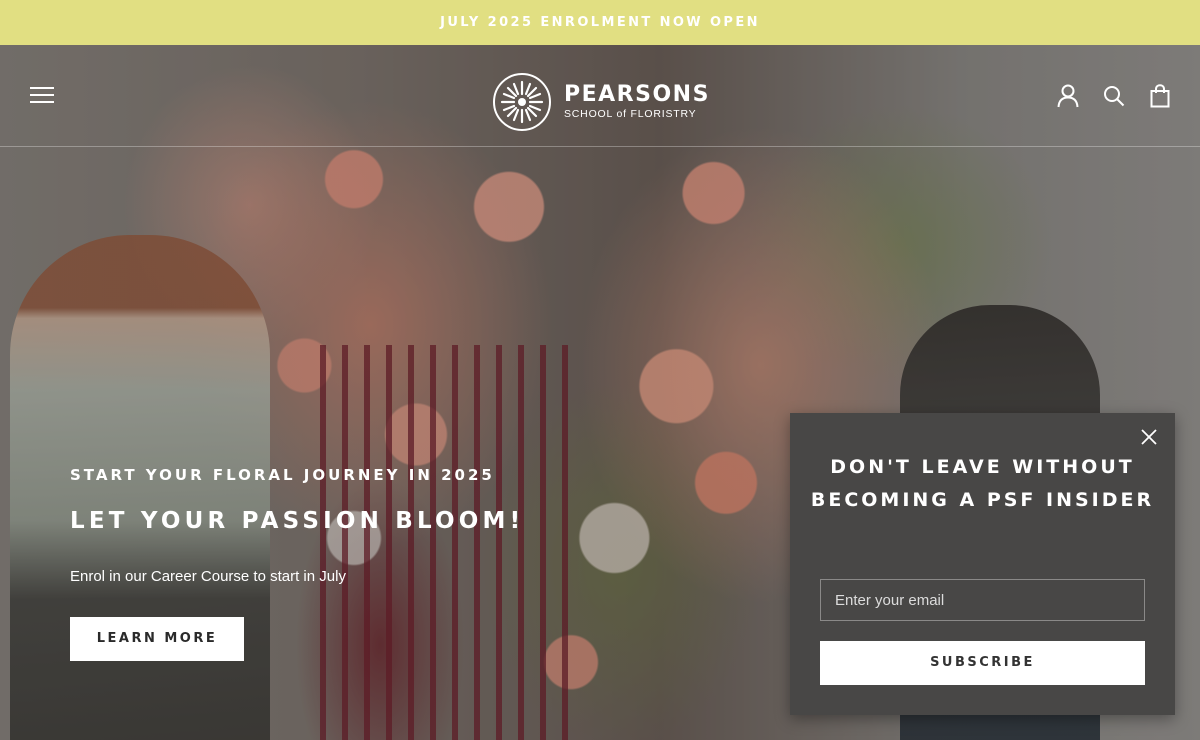  I want to click on account-icon, so click(1068, 96).